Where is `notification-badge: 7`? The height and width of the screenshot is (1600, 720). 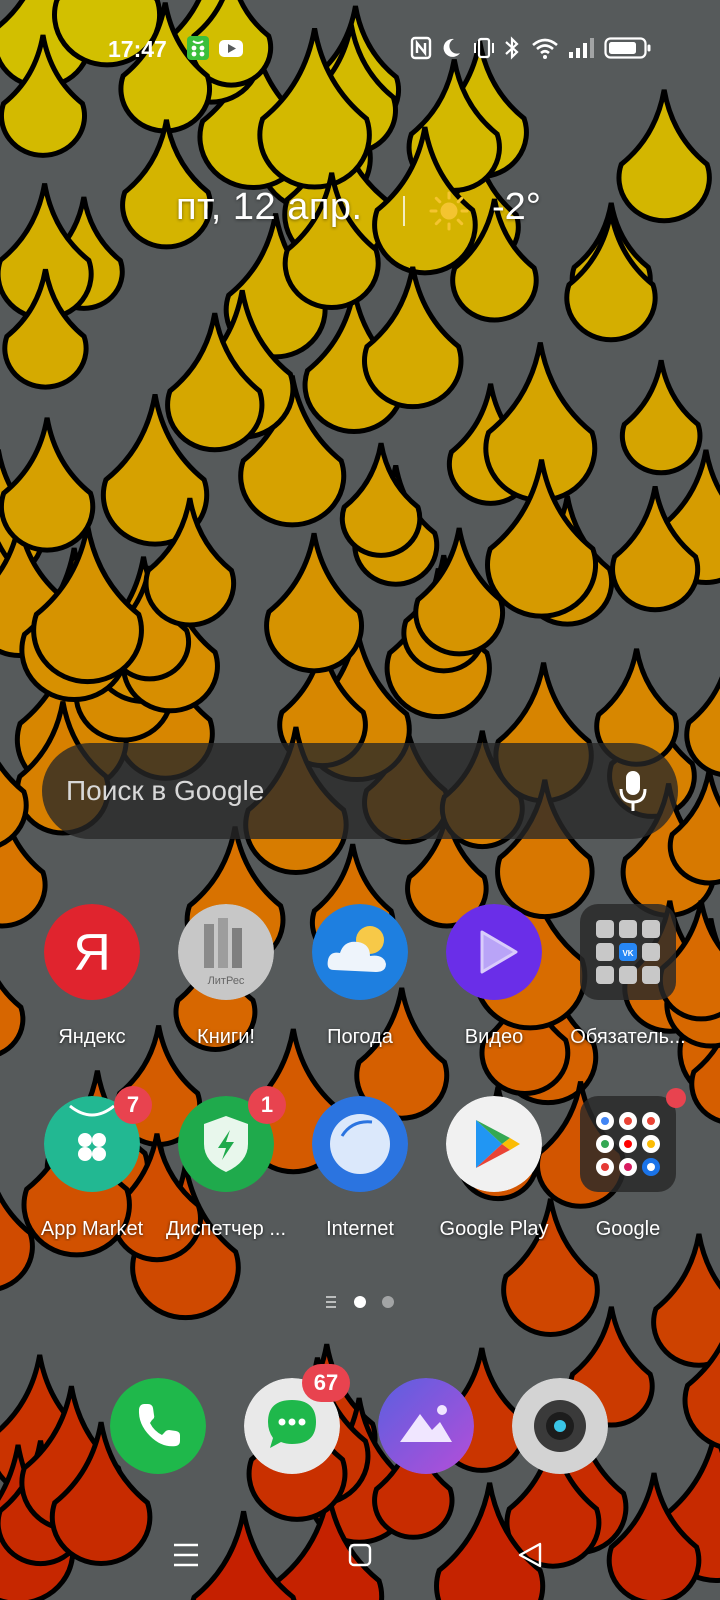
notification-badge: 7 is located at coordinates (133, 1105).